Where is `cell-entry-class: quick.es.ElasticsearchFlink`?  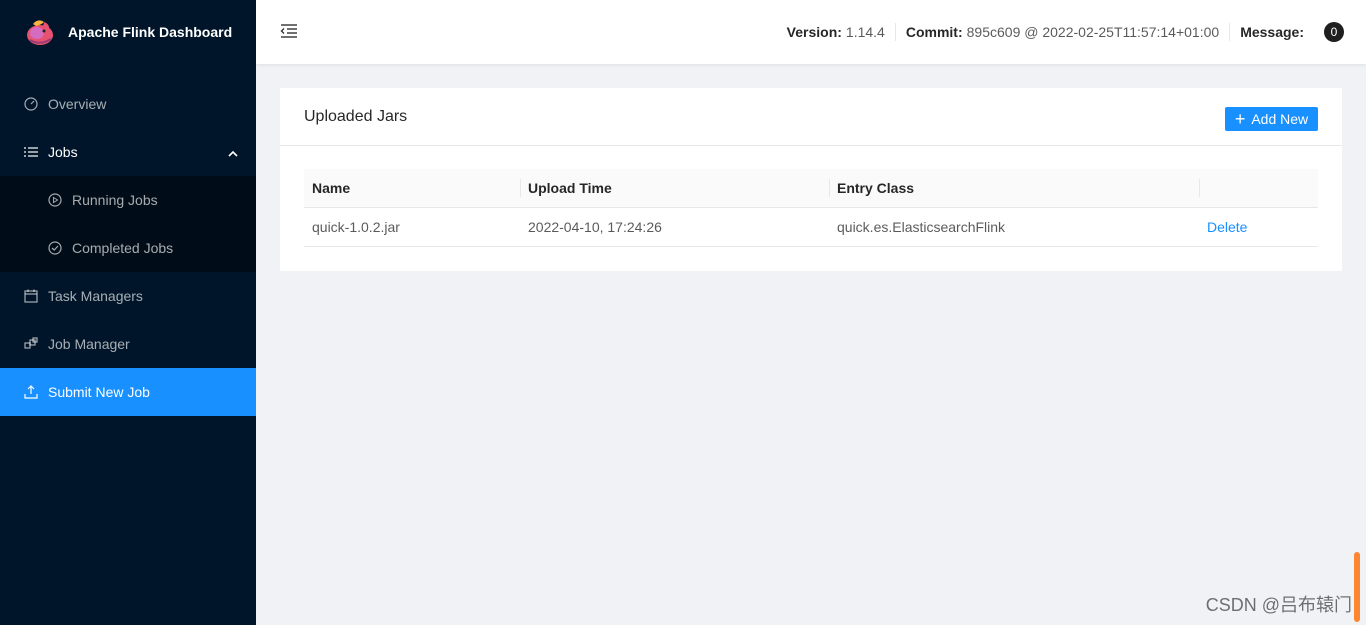
cell-entry-class: quick.es.ElasticsearchFlink is located at coordinates (1014, 227).